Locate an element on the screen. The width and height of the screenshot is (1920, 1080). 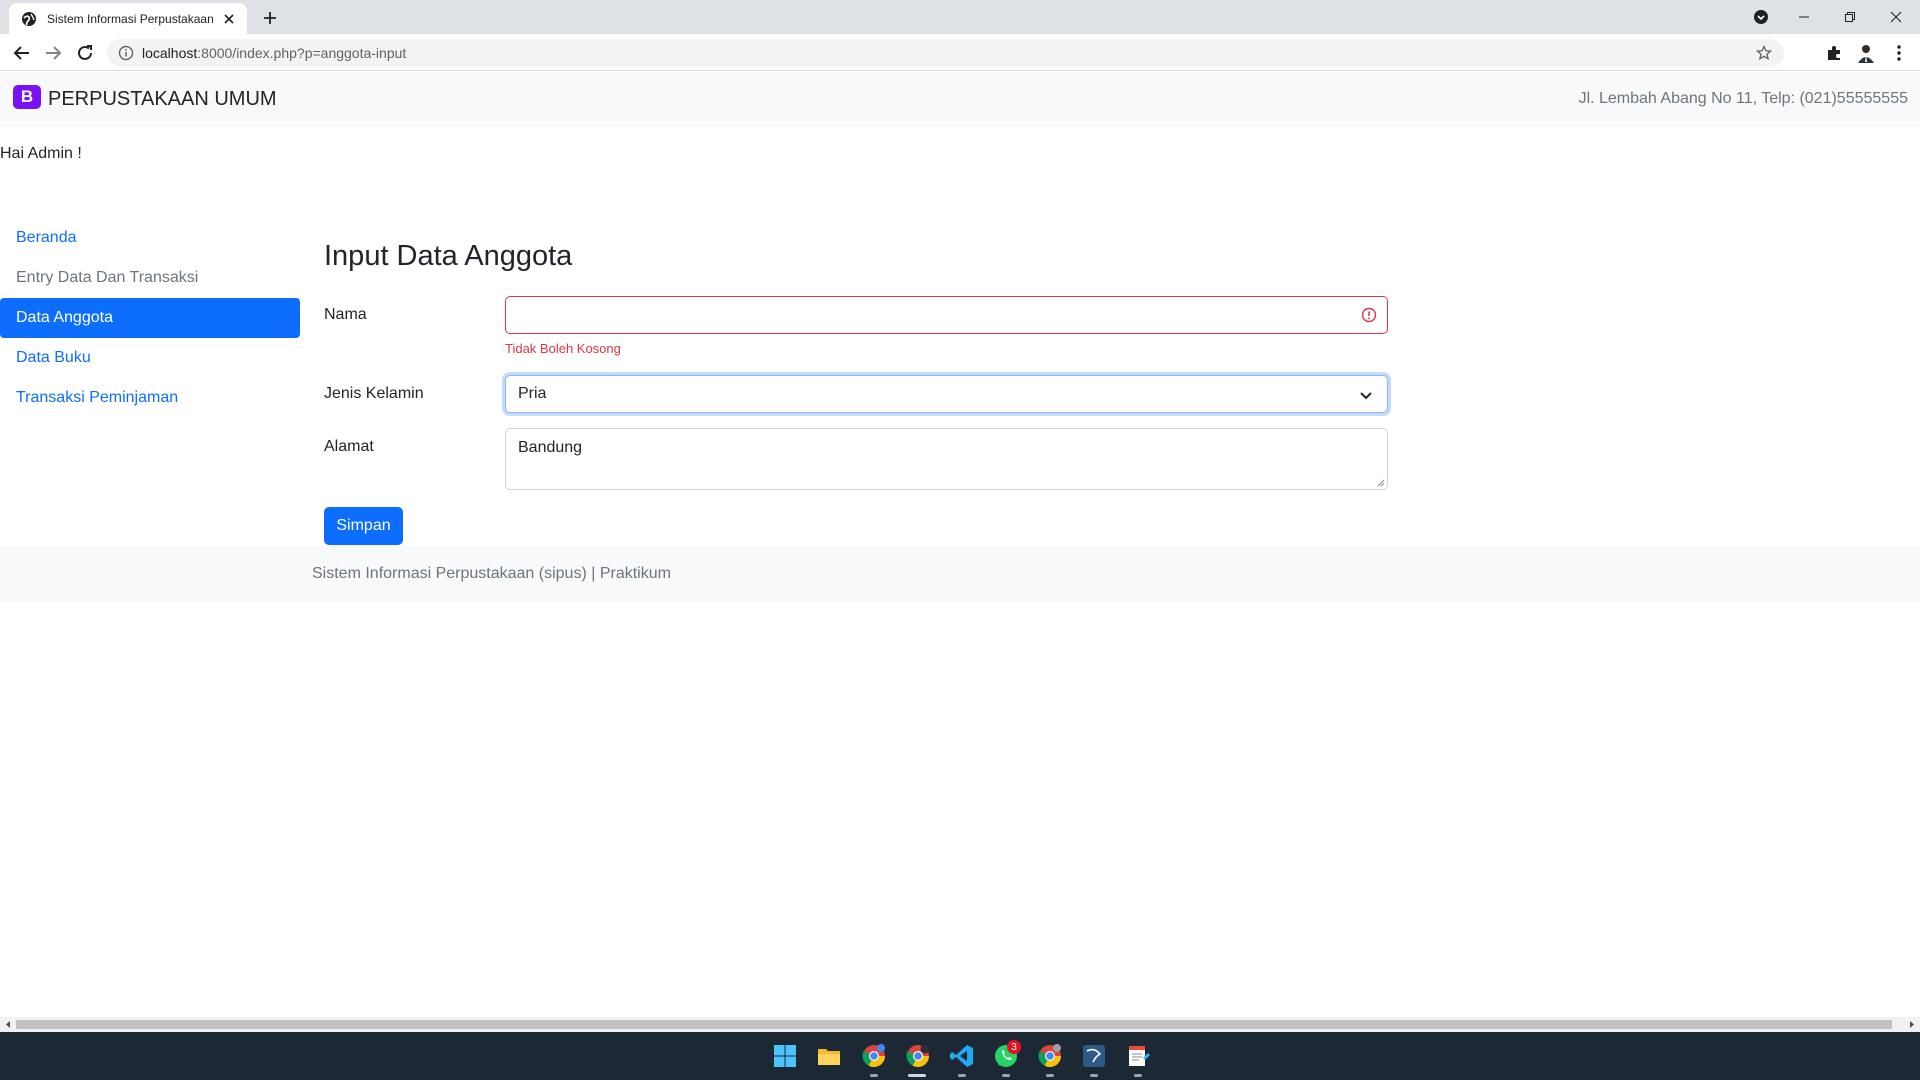
chevron-down-circle-icon is located at coordinates (1761, 17).